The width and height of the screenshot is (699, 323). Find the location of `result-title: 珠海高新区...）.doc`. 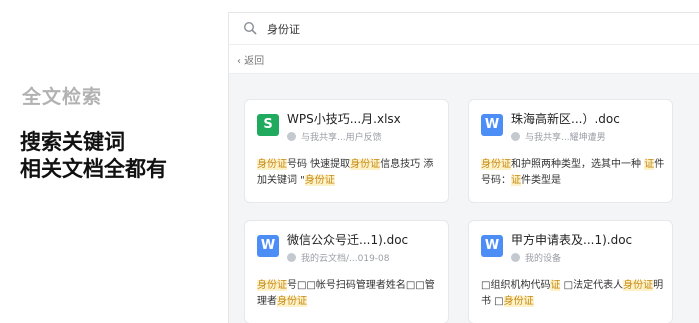

result-title: 珠海高新区...）.doc is located at coordinates (565, 119).